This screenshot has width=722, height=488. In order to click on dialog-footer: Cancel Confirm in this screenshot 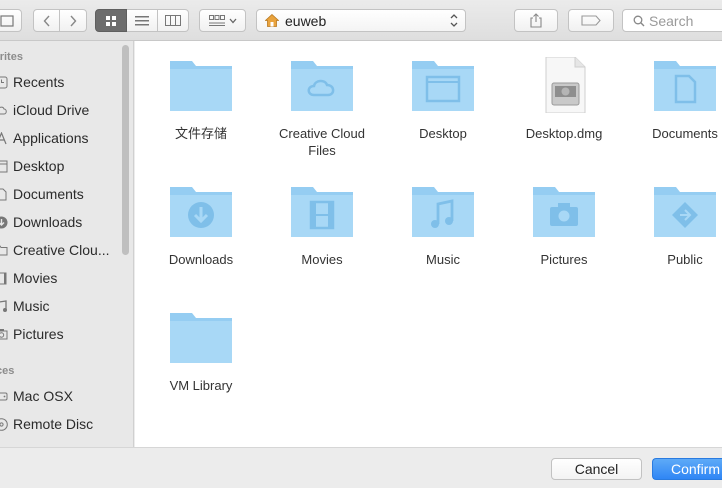, I will do `click(361, 467)`.